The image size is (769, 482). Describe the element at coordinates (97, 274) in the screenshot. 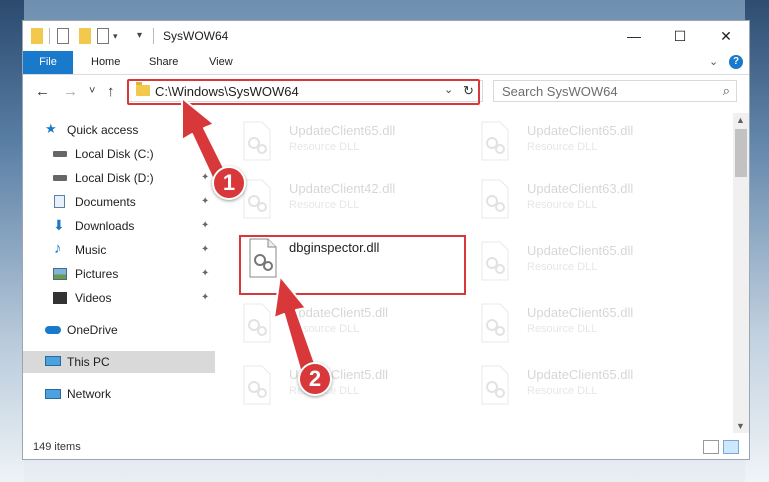

I see `sidebar-item-label: Pictures` at that location.